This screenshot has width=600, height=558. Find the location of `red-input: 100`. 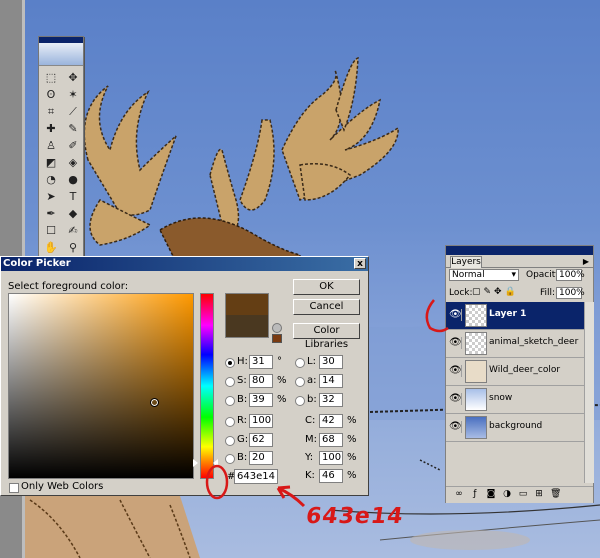

red-input: 100 is located at coordinates (261, 421).